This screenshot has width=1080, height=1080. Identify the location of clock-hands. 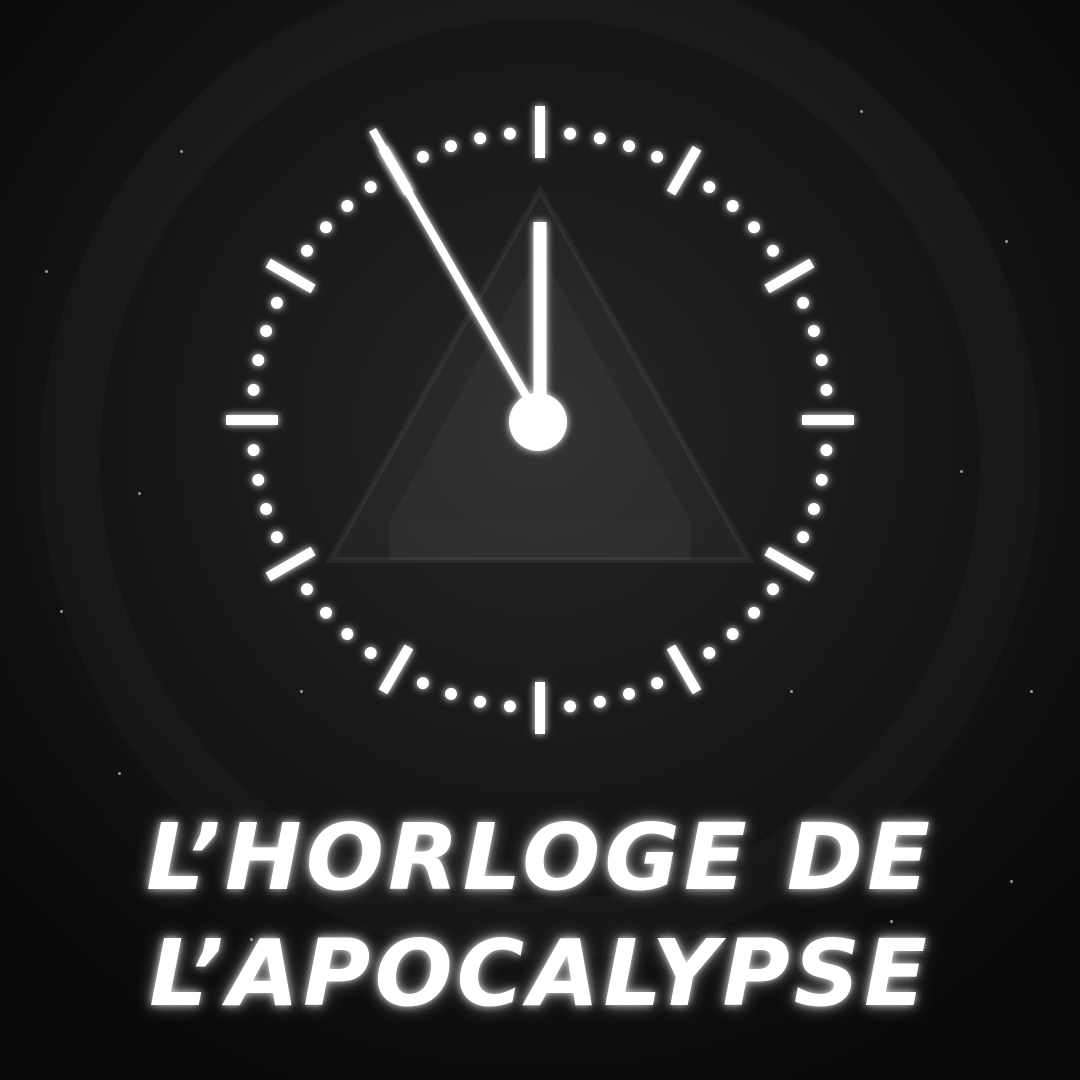
(468, 289).